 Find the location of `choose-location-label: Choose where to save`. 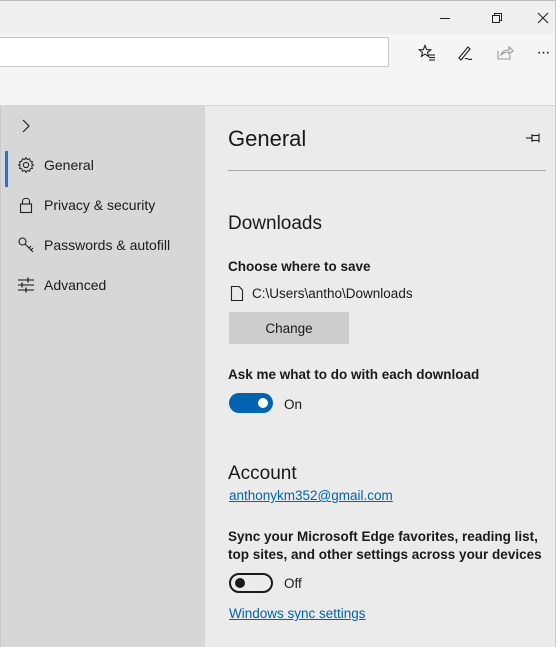

choose-location-label: Choose where to save is located at coordinates (299, 266).